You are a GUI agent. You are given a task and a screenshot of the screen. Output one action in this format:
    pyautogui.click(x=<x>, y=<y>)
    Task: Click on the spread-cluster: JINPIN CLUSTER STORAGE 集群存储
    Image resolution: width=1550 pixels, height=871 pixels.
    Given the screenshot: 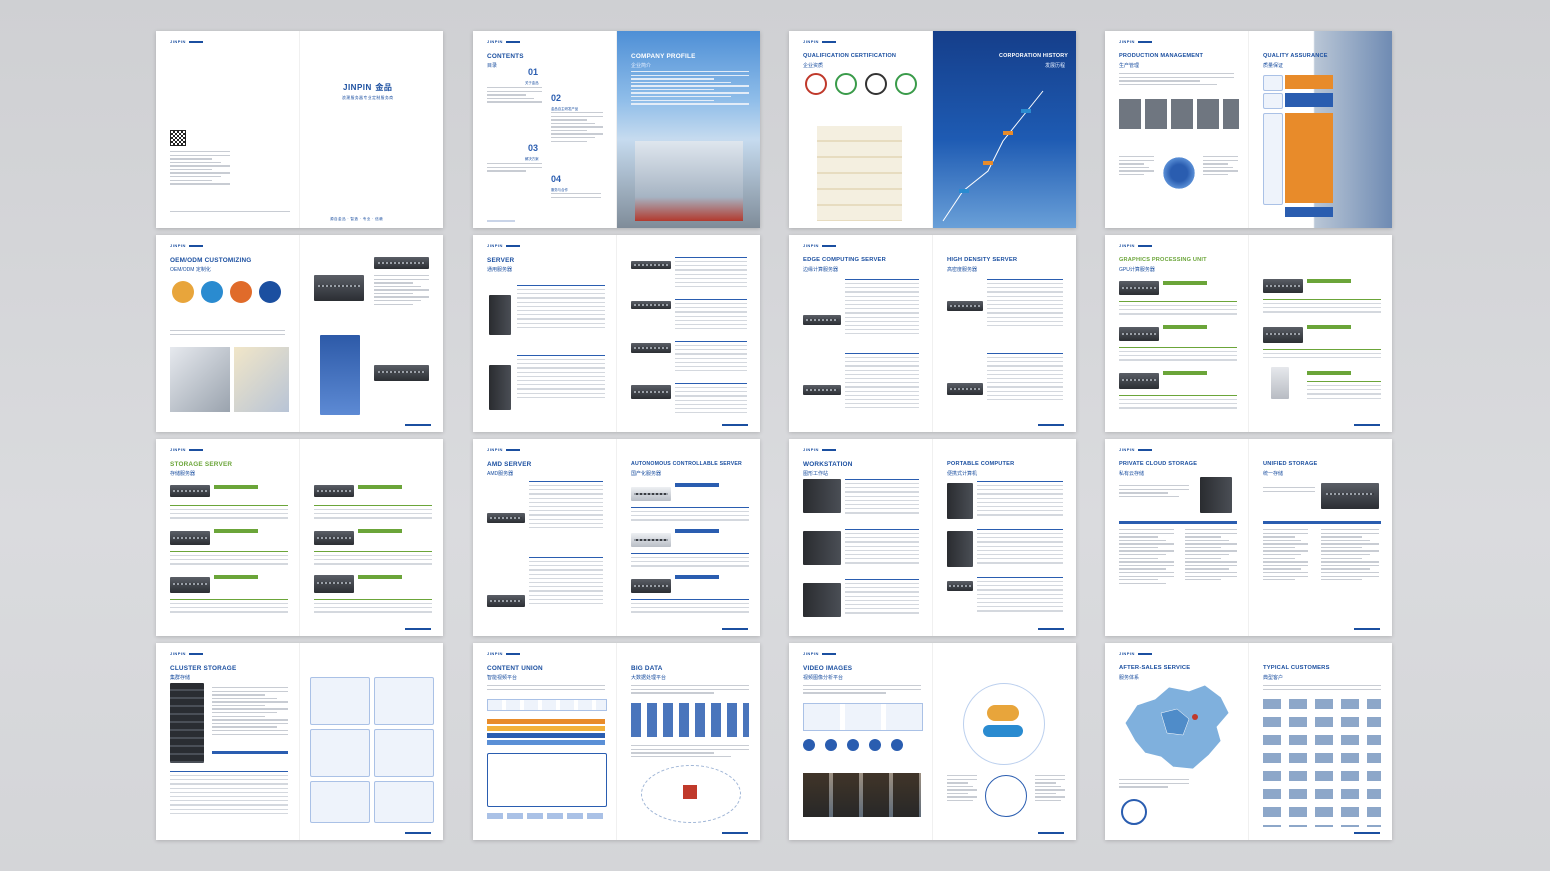 What is the action you would take?
    pyautogui.click(x=299, y=741)
    